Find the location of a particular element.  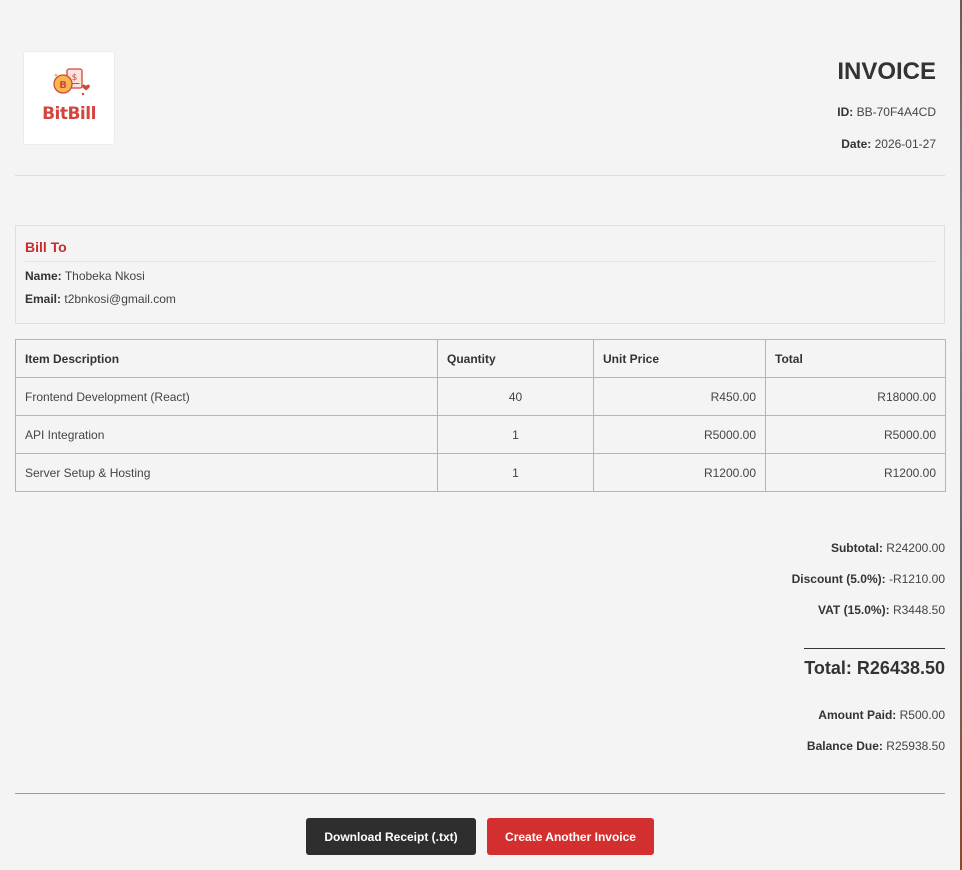

logo-text: BitBill is located at coordinates (69, 114).